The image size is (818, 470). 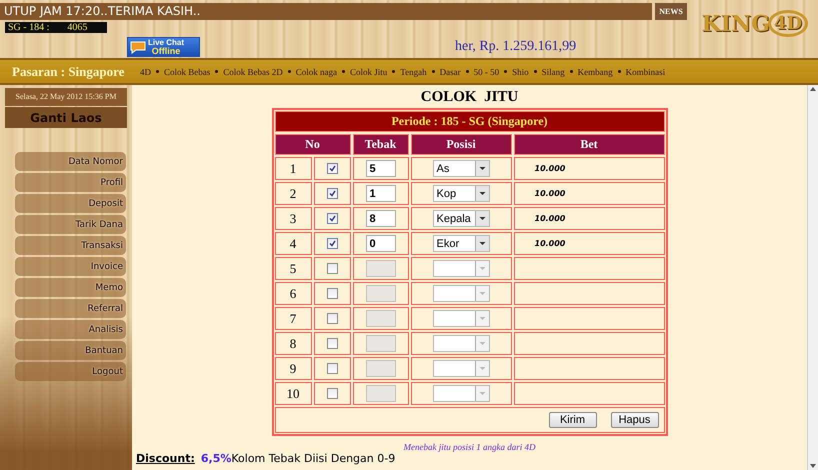 I want to click on row-number: 4, so click(x=293, y=243).